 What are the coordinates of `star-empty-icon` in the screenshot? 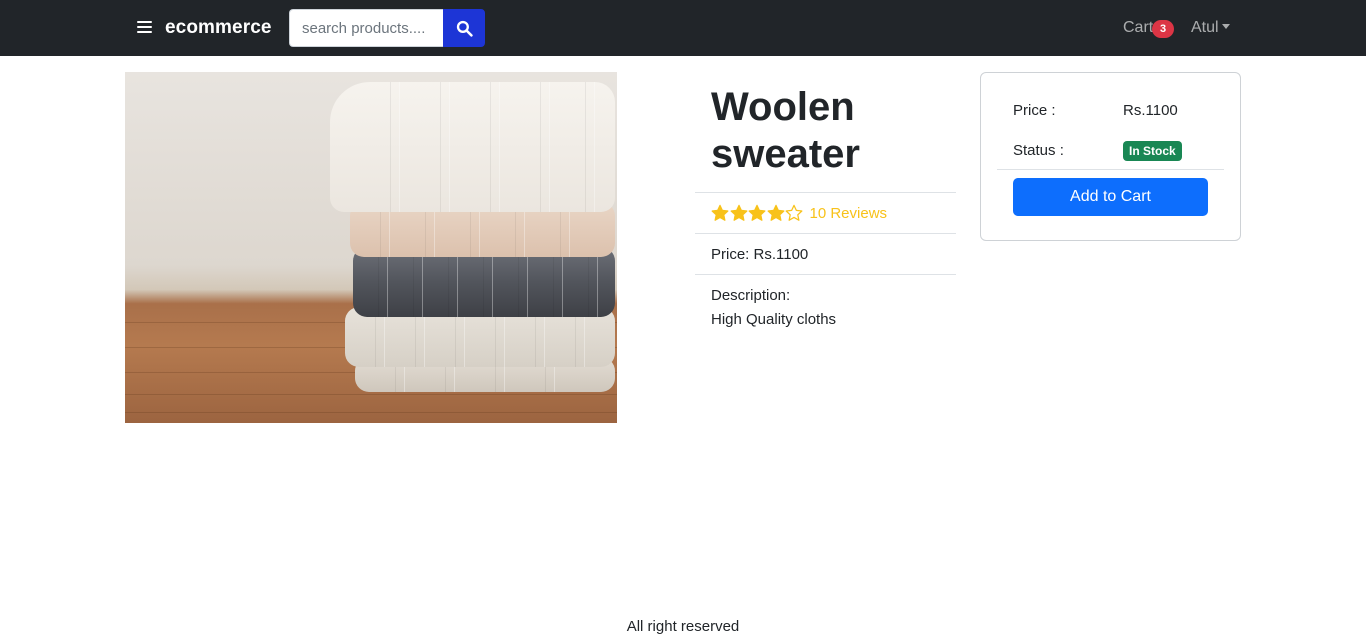 It's located at (794, 212).